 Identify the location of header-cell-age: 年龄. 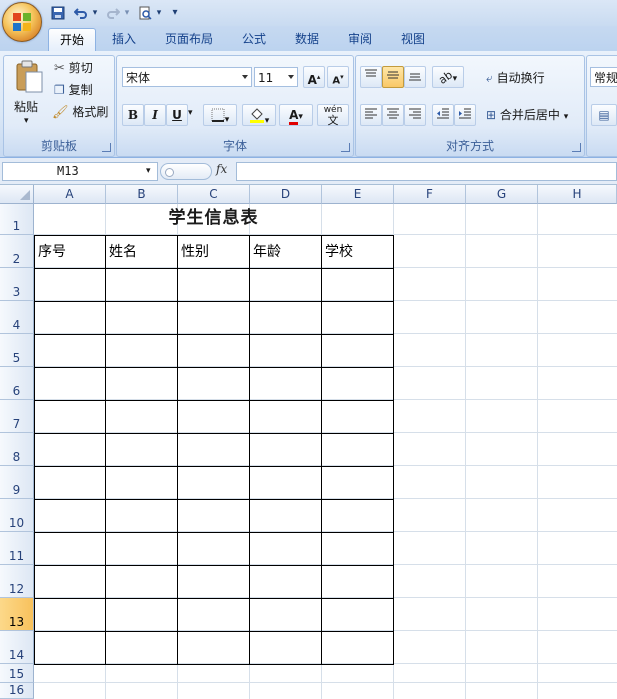
(285, 252).